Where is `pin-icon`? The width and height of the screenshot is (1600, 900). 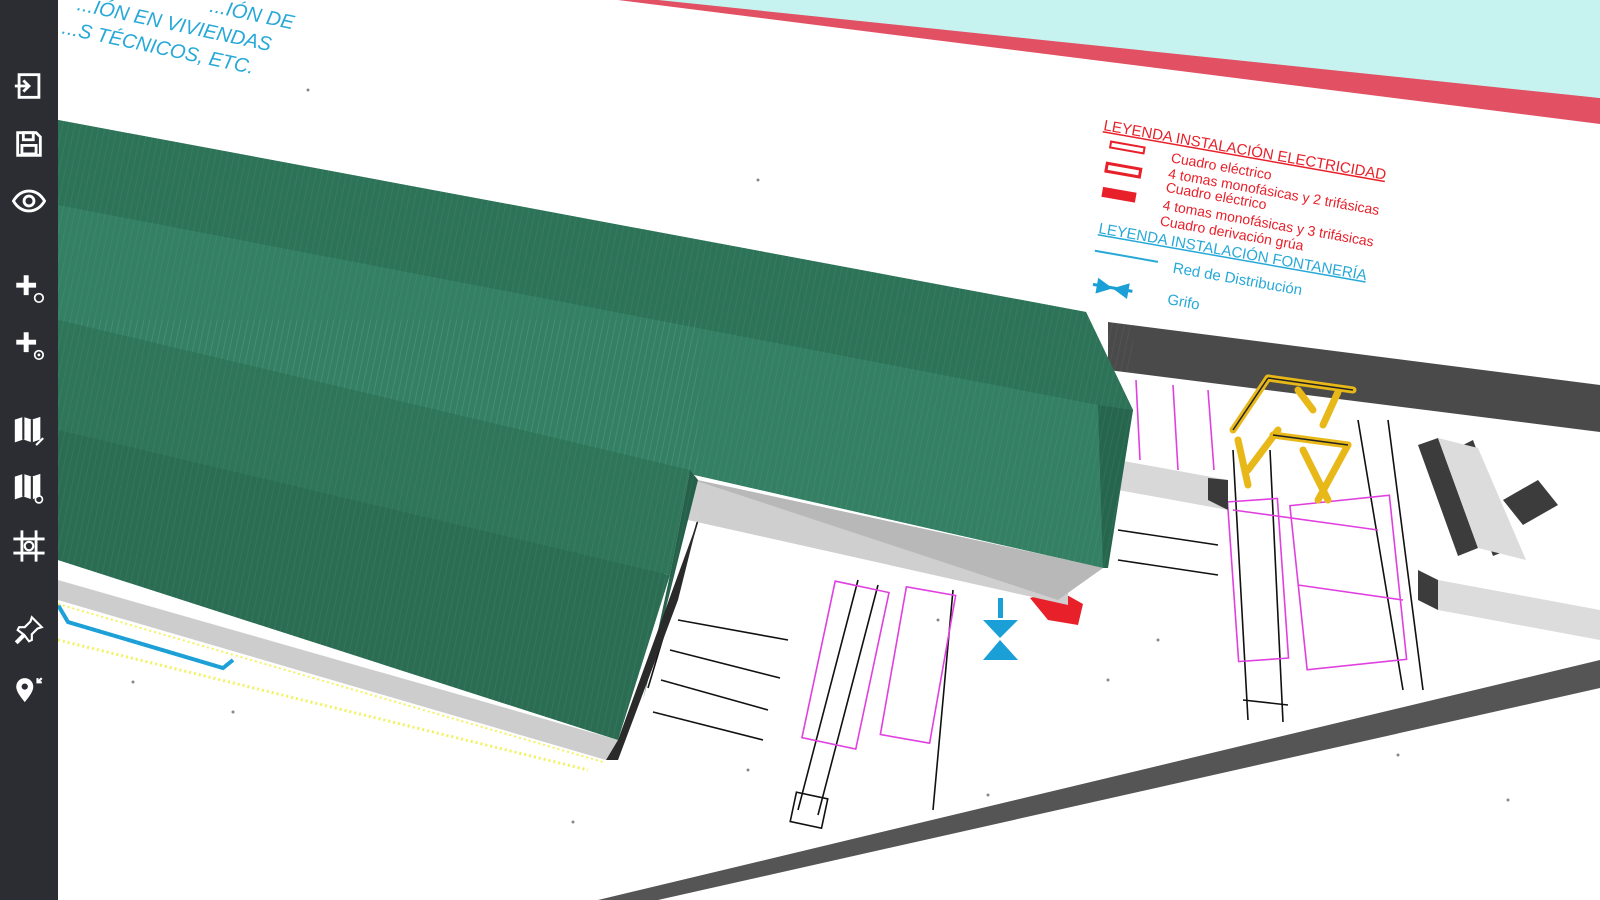 pin-icon is located at coordinates (29, 630).